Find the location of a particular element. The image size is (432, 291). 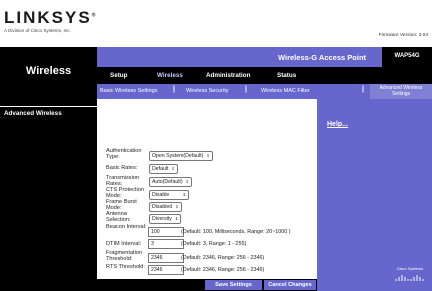

dtim-input: 3 is located at coordinates (166, 244).